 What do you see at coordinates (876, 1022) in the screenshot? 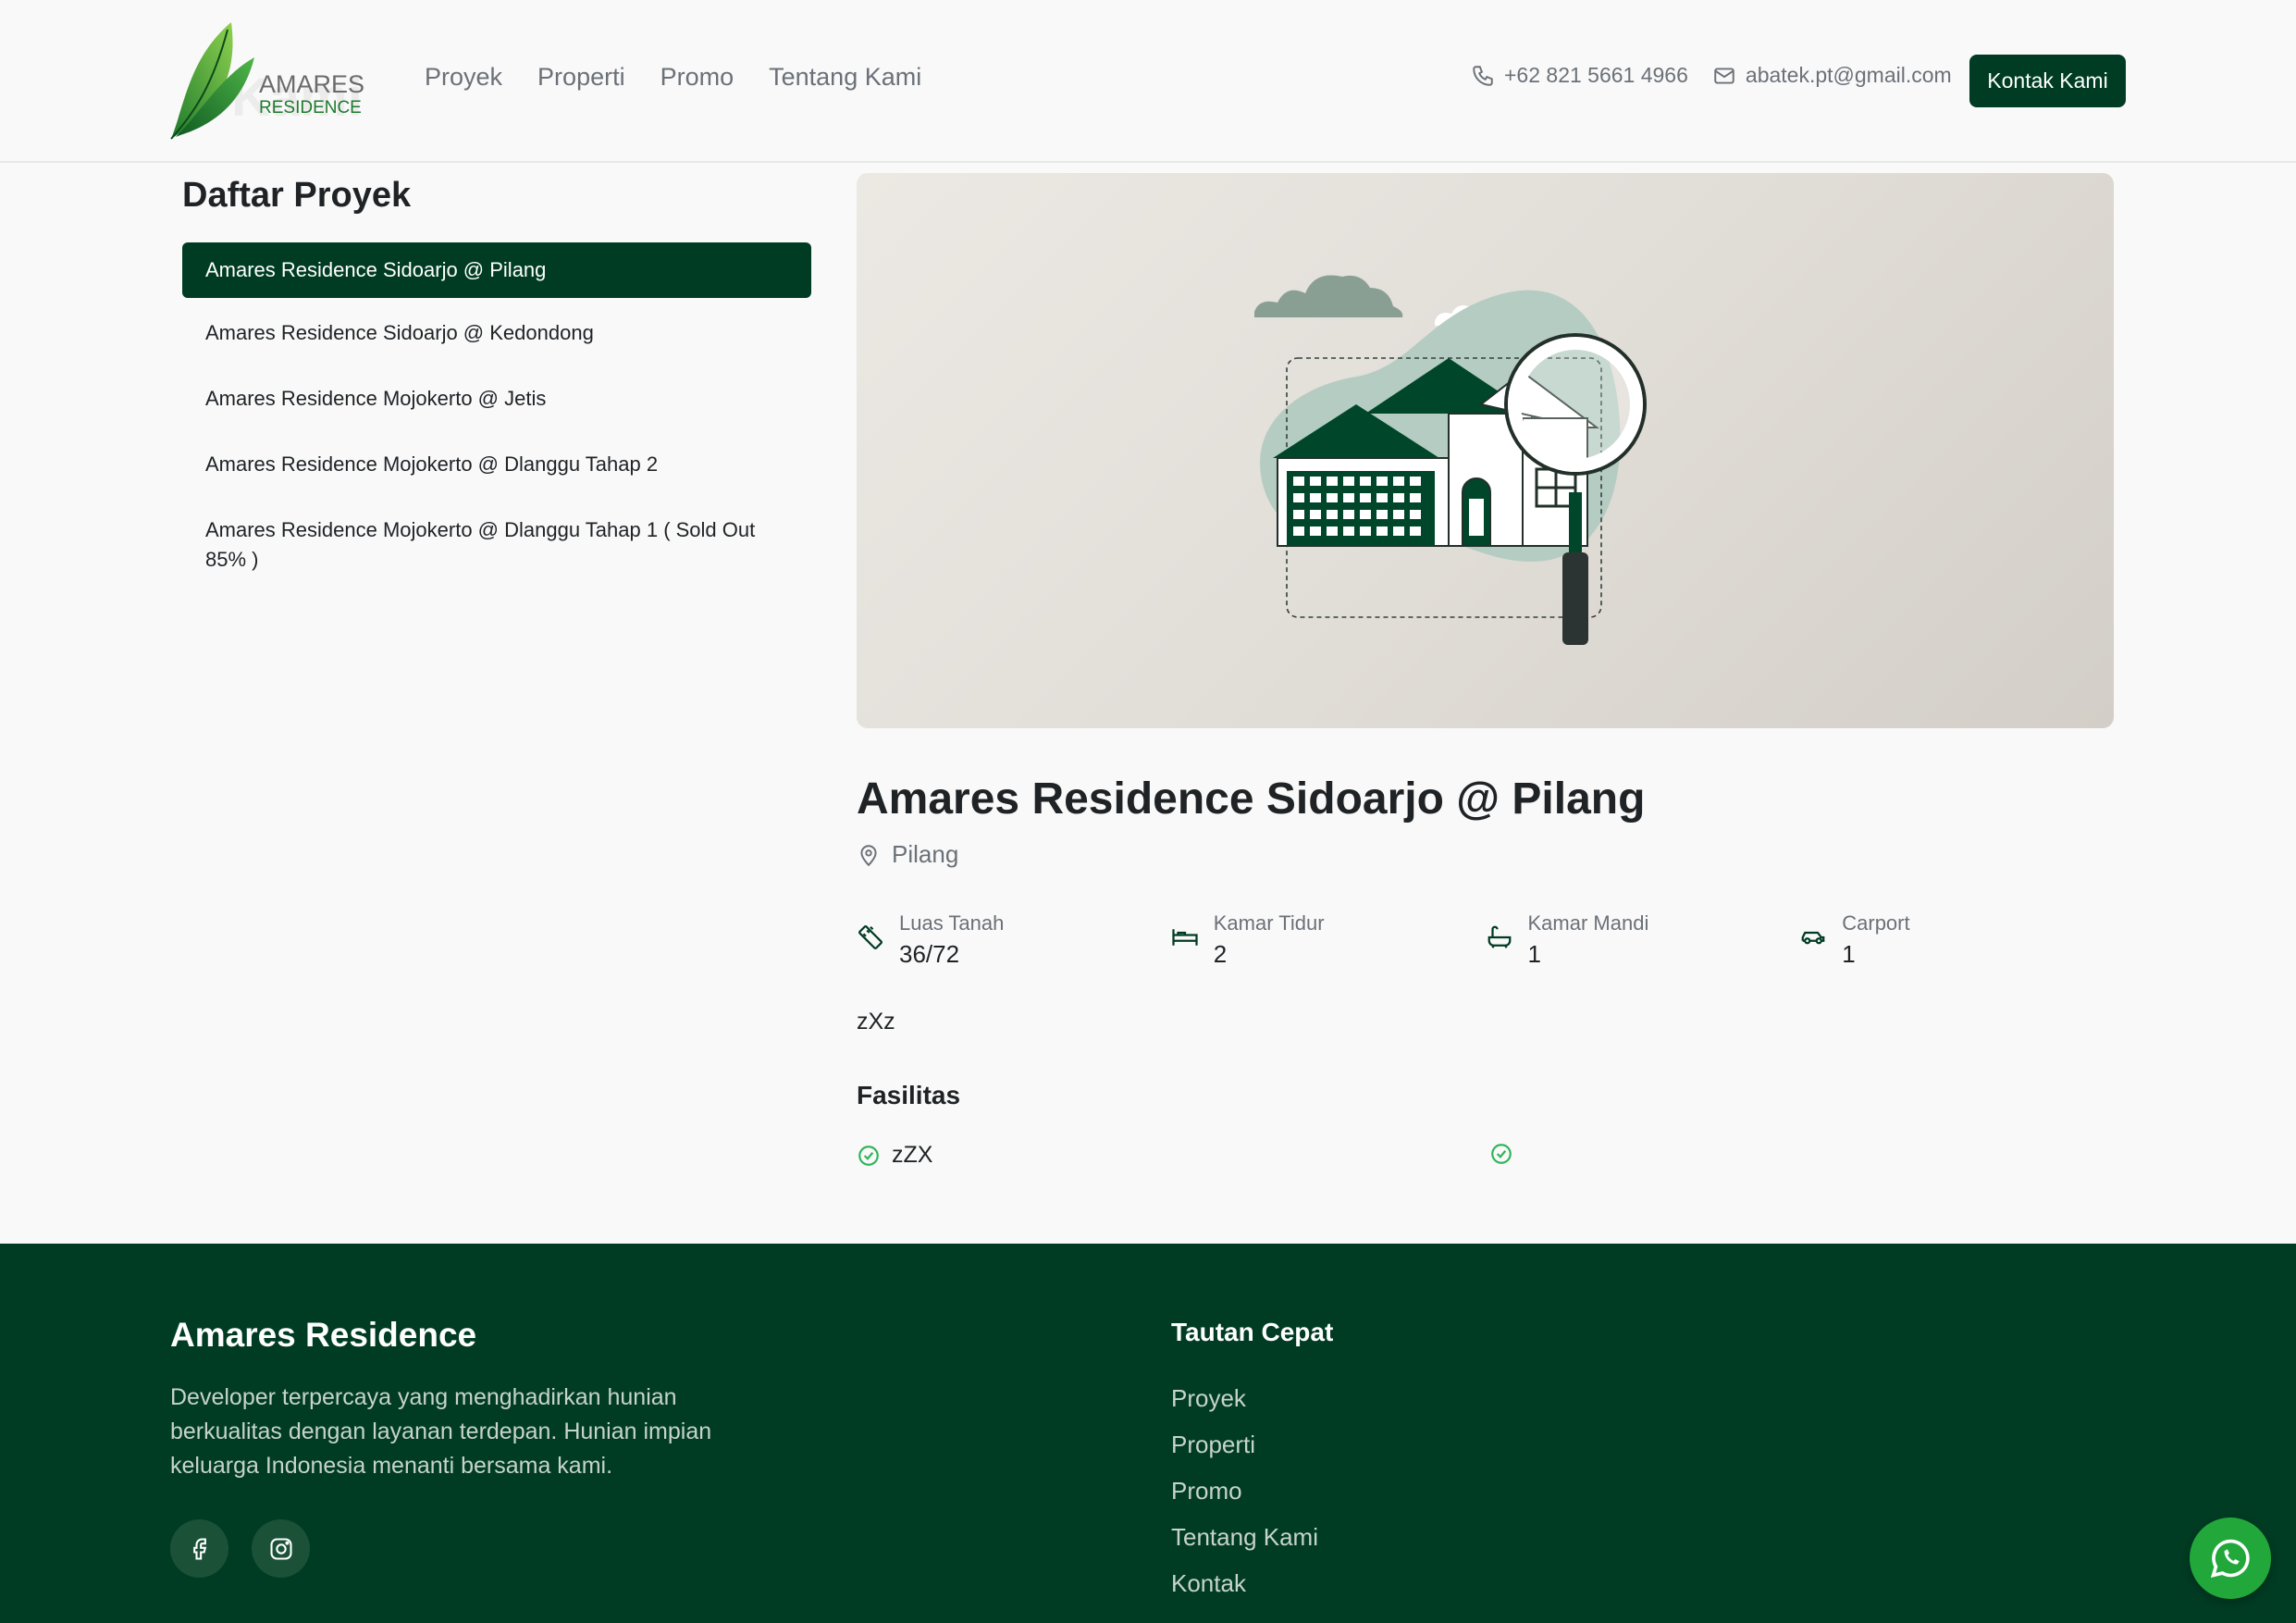
I see `property-description: zXz` at bounding box center [876, 1022].